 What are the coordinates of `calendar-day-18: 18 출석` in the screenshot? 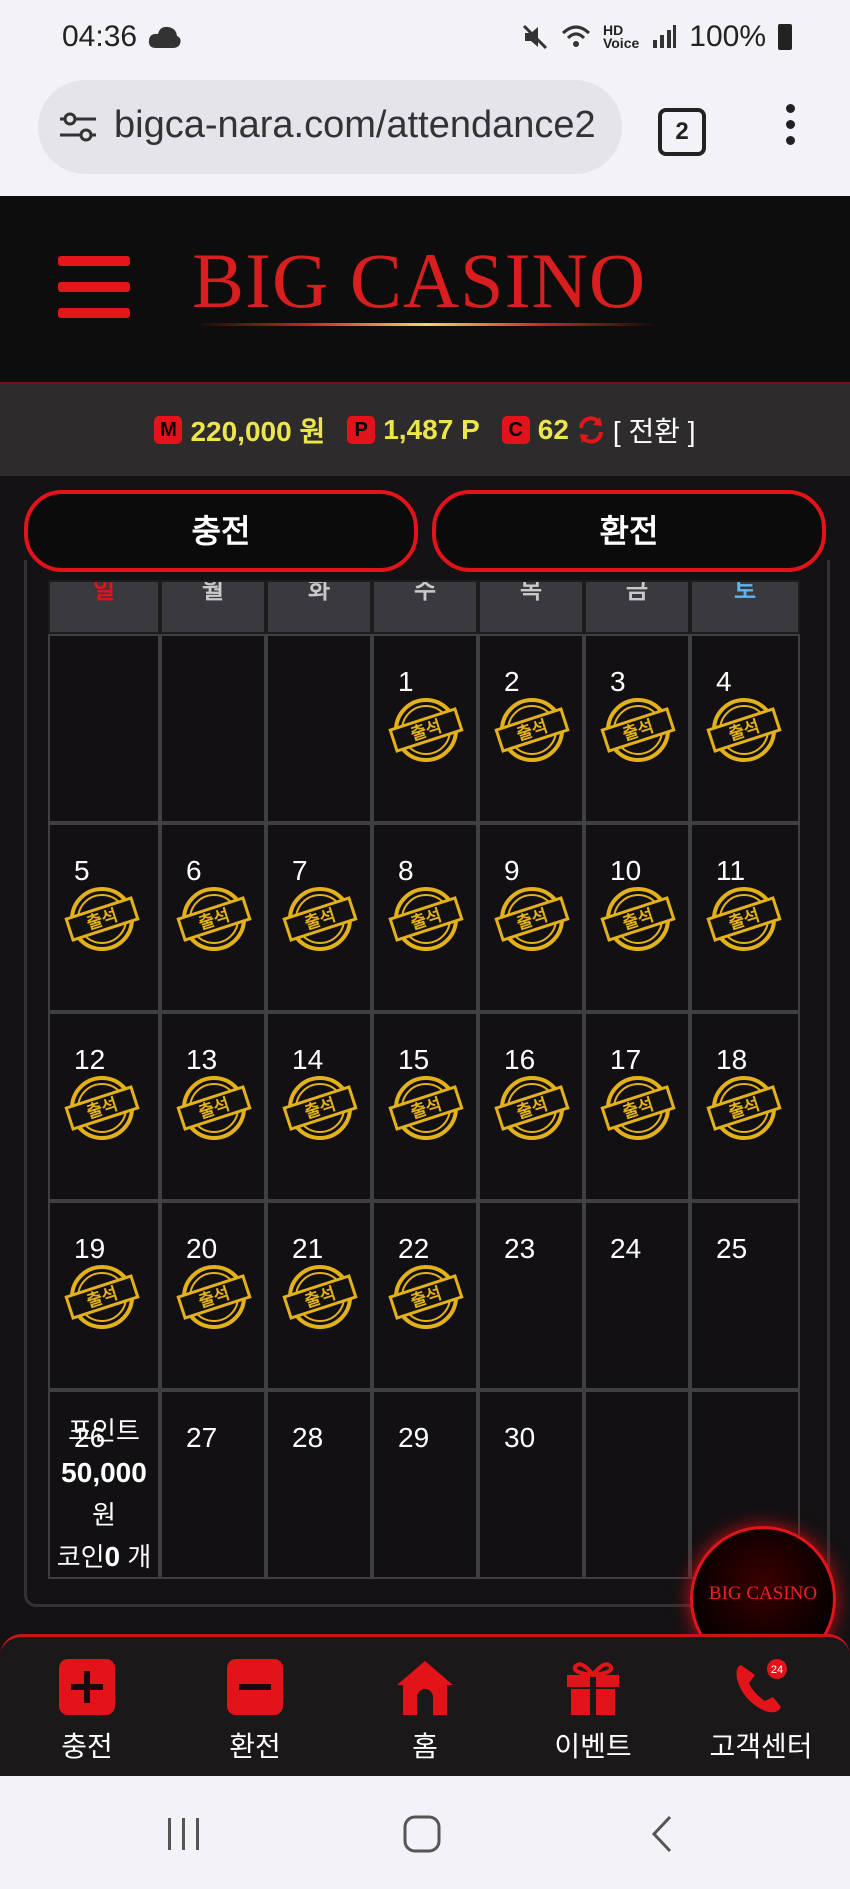 It's located at (745, 1106).